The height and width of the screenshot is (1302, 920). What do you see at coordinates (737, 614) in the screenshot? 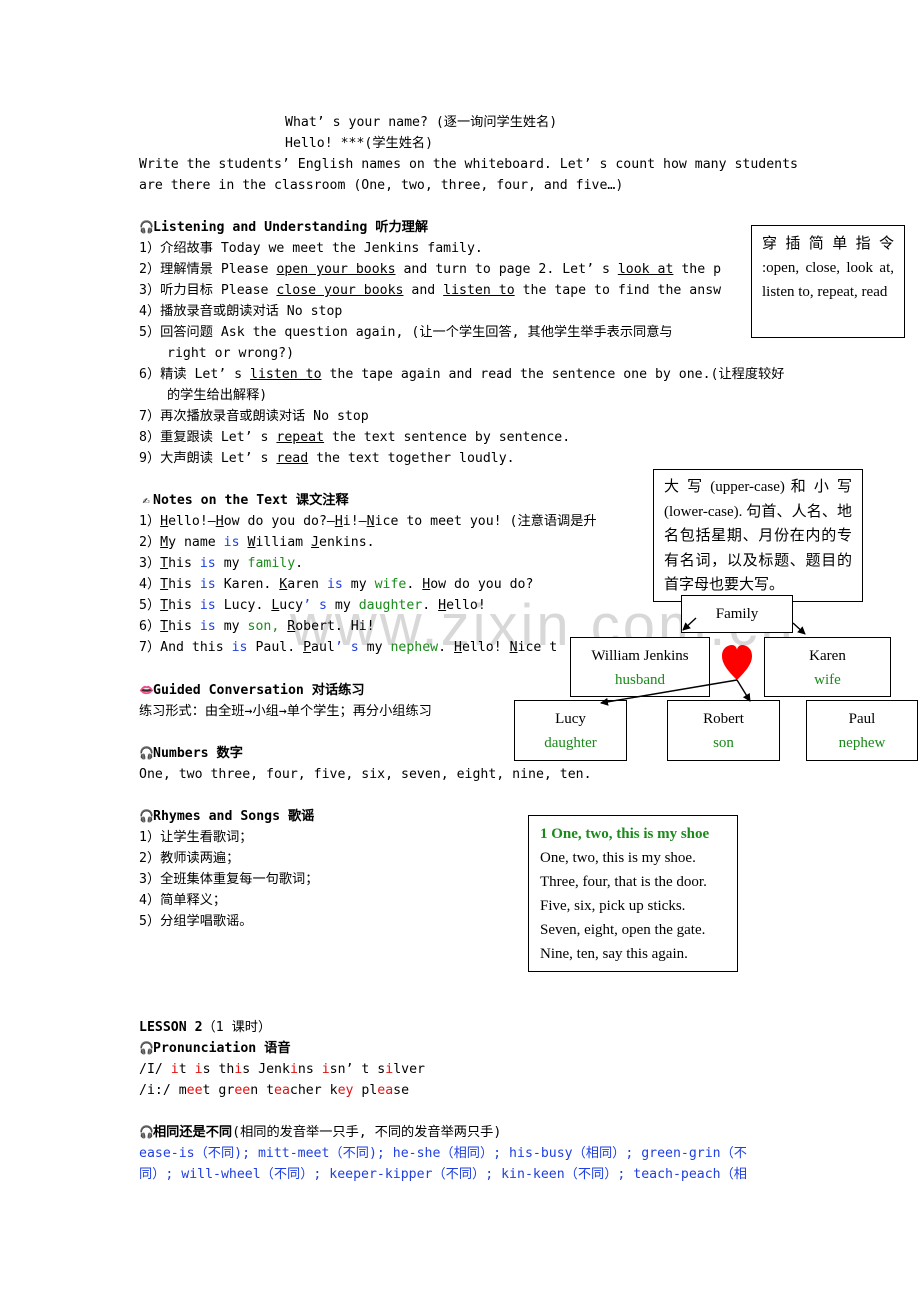
I see `family-root-node: Family` at bounding box center [737, 614].